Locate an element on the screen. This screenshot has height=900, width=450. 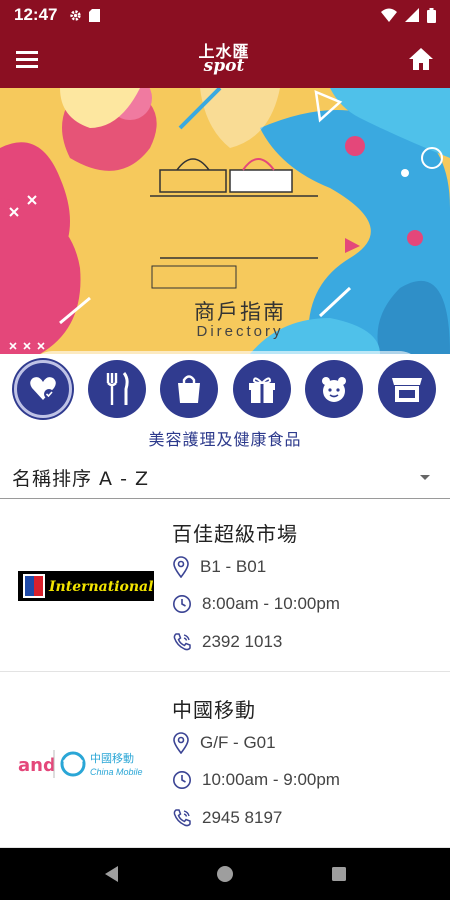
shop-name: 百佳超級市場 is located at coordinates (235, 534).